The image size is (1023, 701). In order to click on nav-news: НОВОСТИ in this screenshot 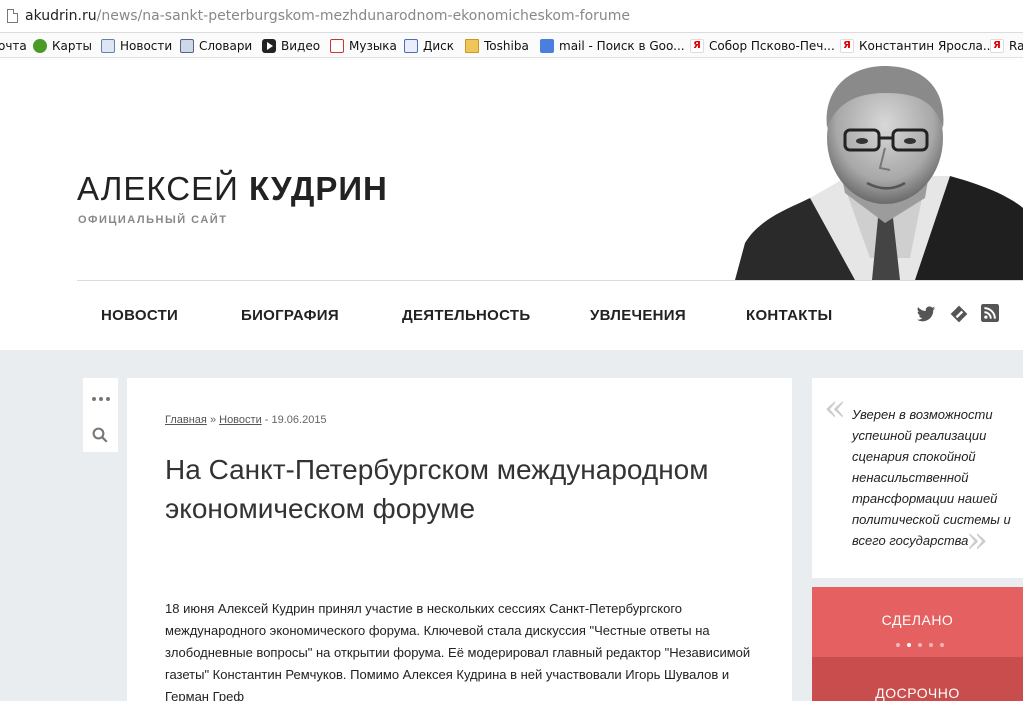, I will do `click(139, 315)`.